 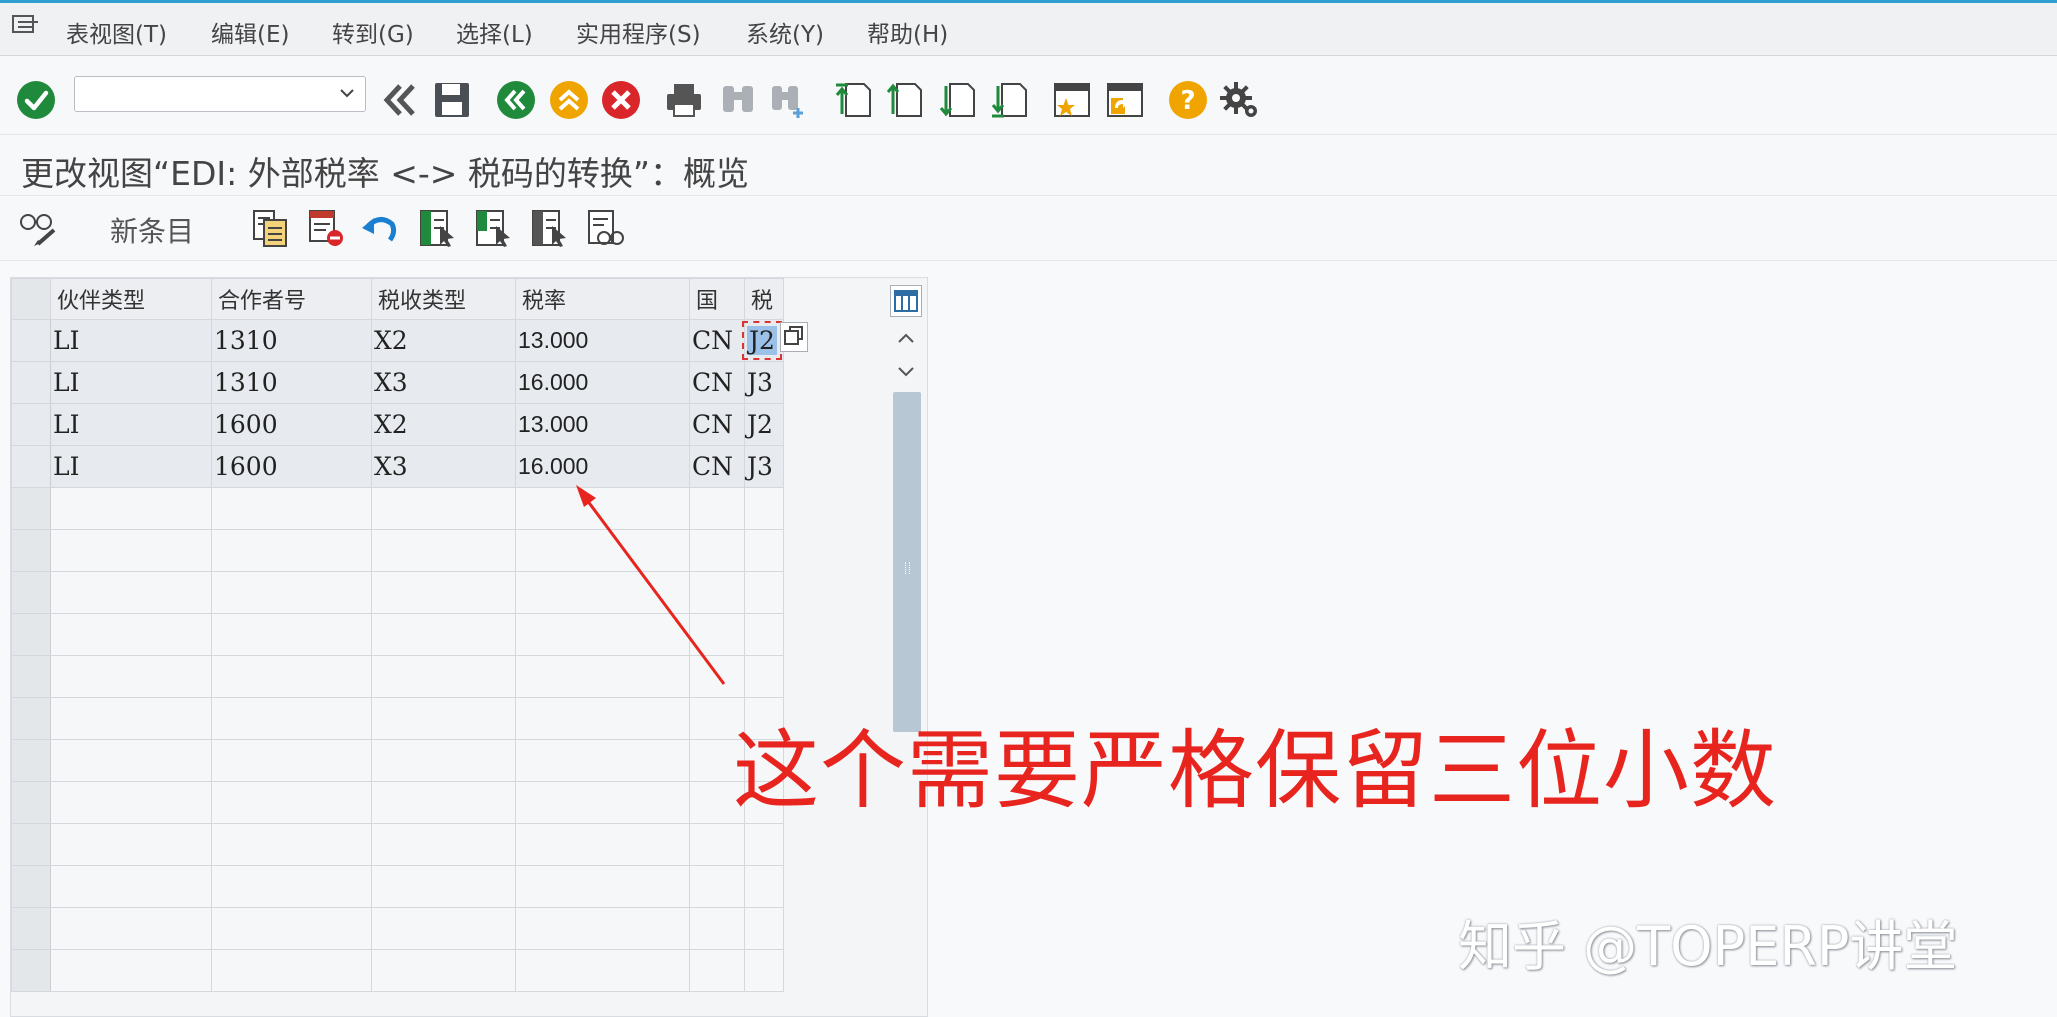 I want to click on menu-selection: 选择(L), so click(x=494, y=32).